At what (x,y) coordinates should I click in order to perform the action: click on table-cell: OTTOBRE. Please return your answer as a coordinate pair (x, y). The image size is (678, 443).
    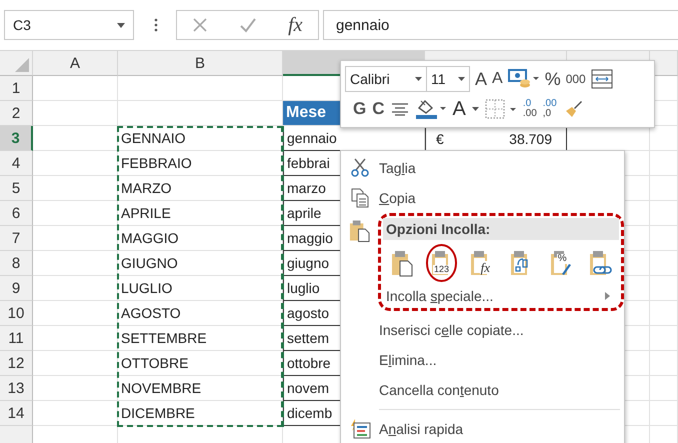
    Looking at the image, I should click on (200, 363).